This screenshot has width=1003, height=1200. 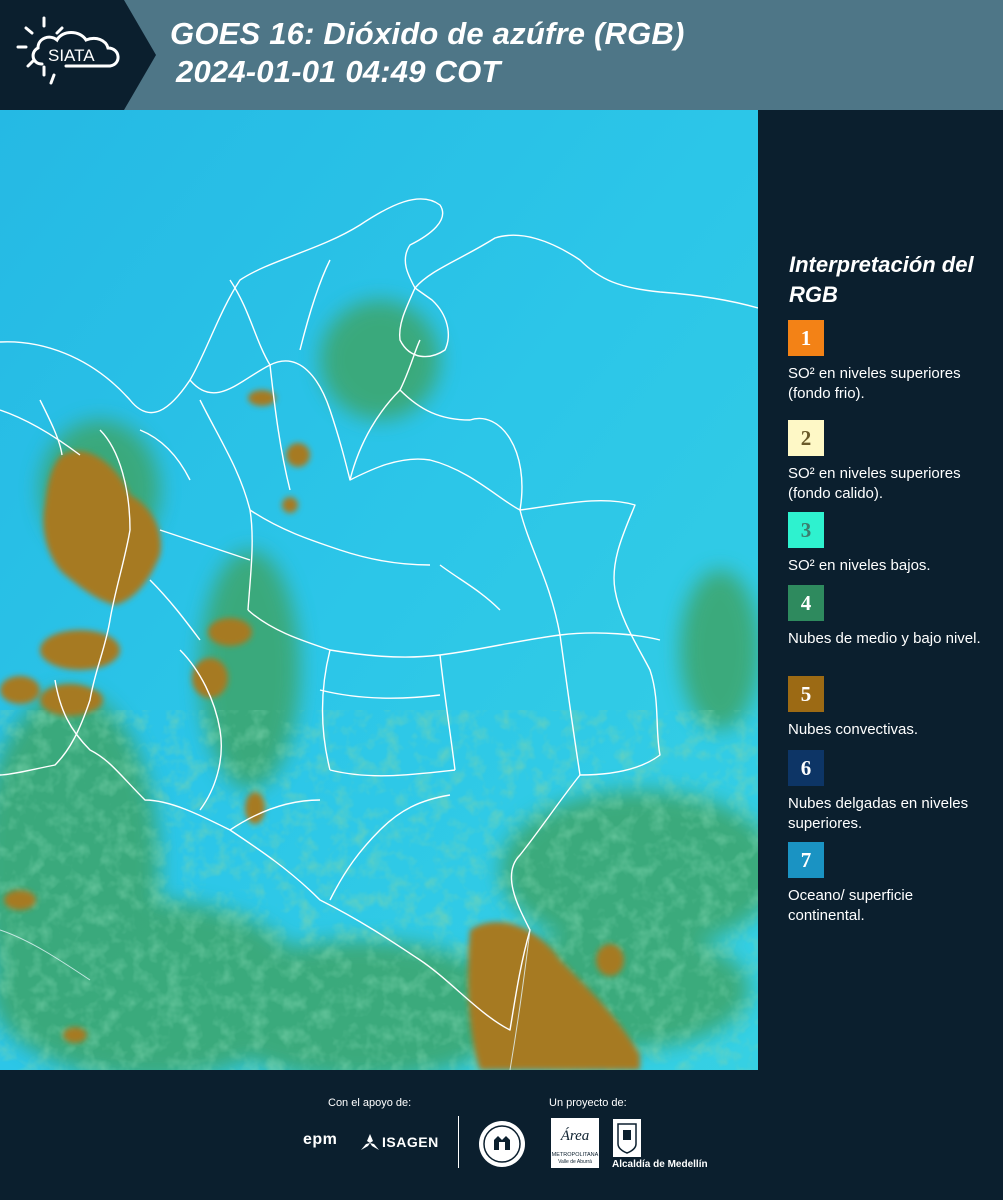 I want to click on area-metropolitana-logo: Área METROPOLITANA Valle de Aburrá, so click(x=575, y=1143).